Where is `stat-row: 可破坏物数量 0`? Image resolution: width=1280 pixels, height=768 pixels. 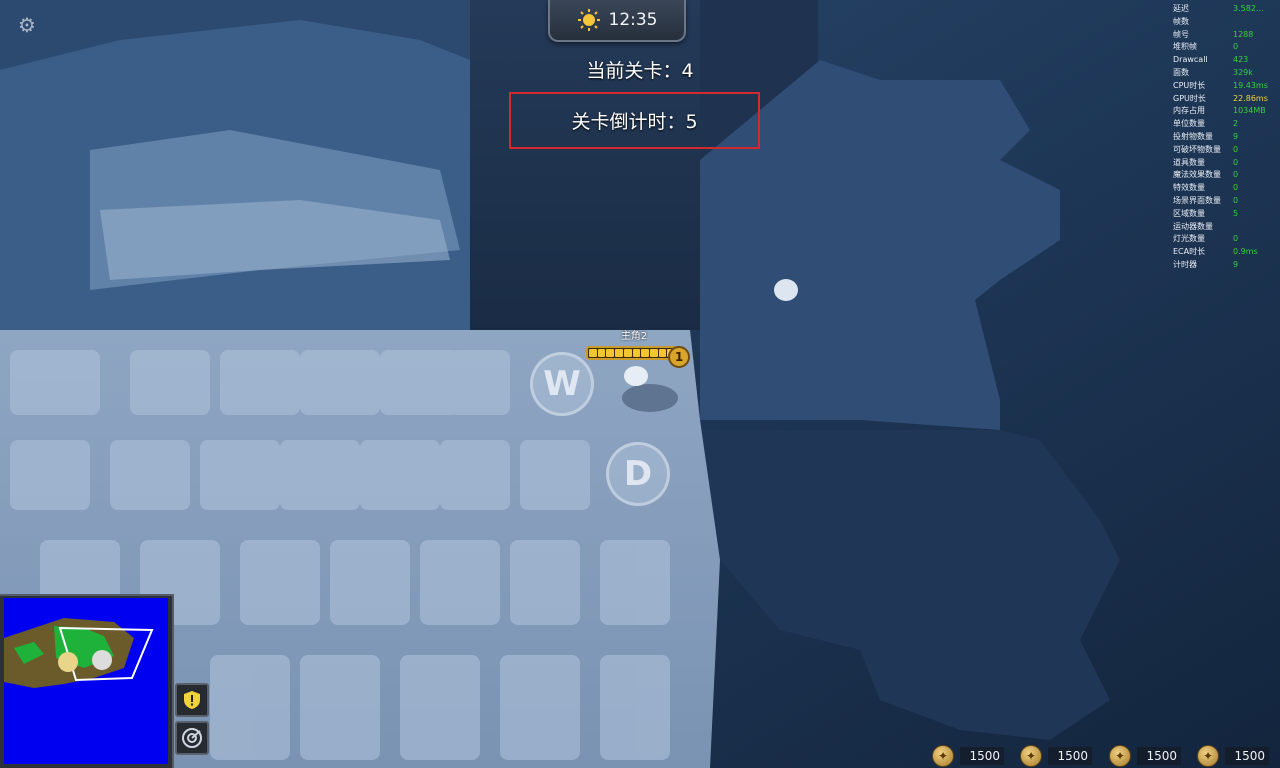
stat-row: 可破坏物数量 0 is located at coordinates (1226, 150).